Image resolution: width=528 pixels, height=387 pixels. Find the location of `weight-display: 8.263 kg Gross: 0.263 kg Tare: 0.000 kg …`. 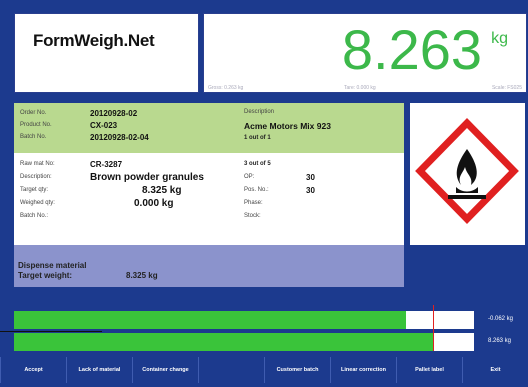

weight-display: 8.263 kg Gross: 0.263 kg Tare: 0.000 kg … is located at coordinates (365, 53).